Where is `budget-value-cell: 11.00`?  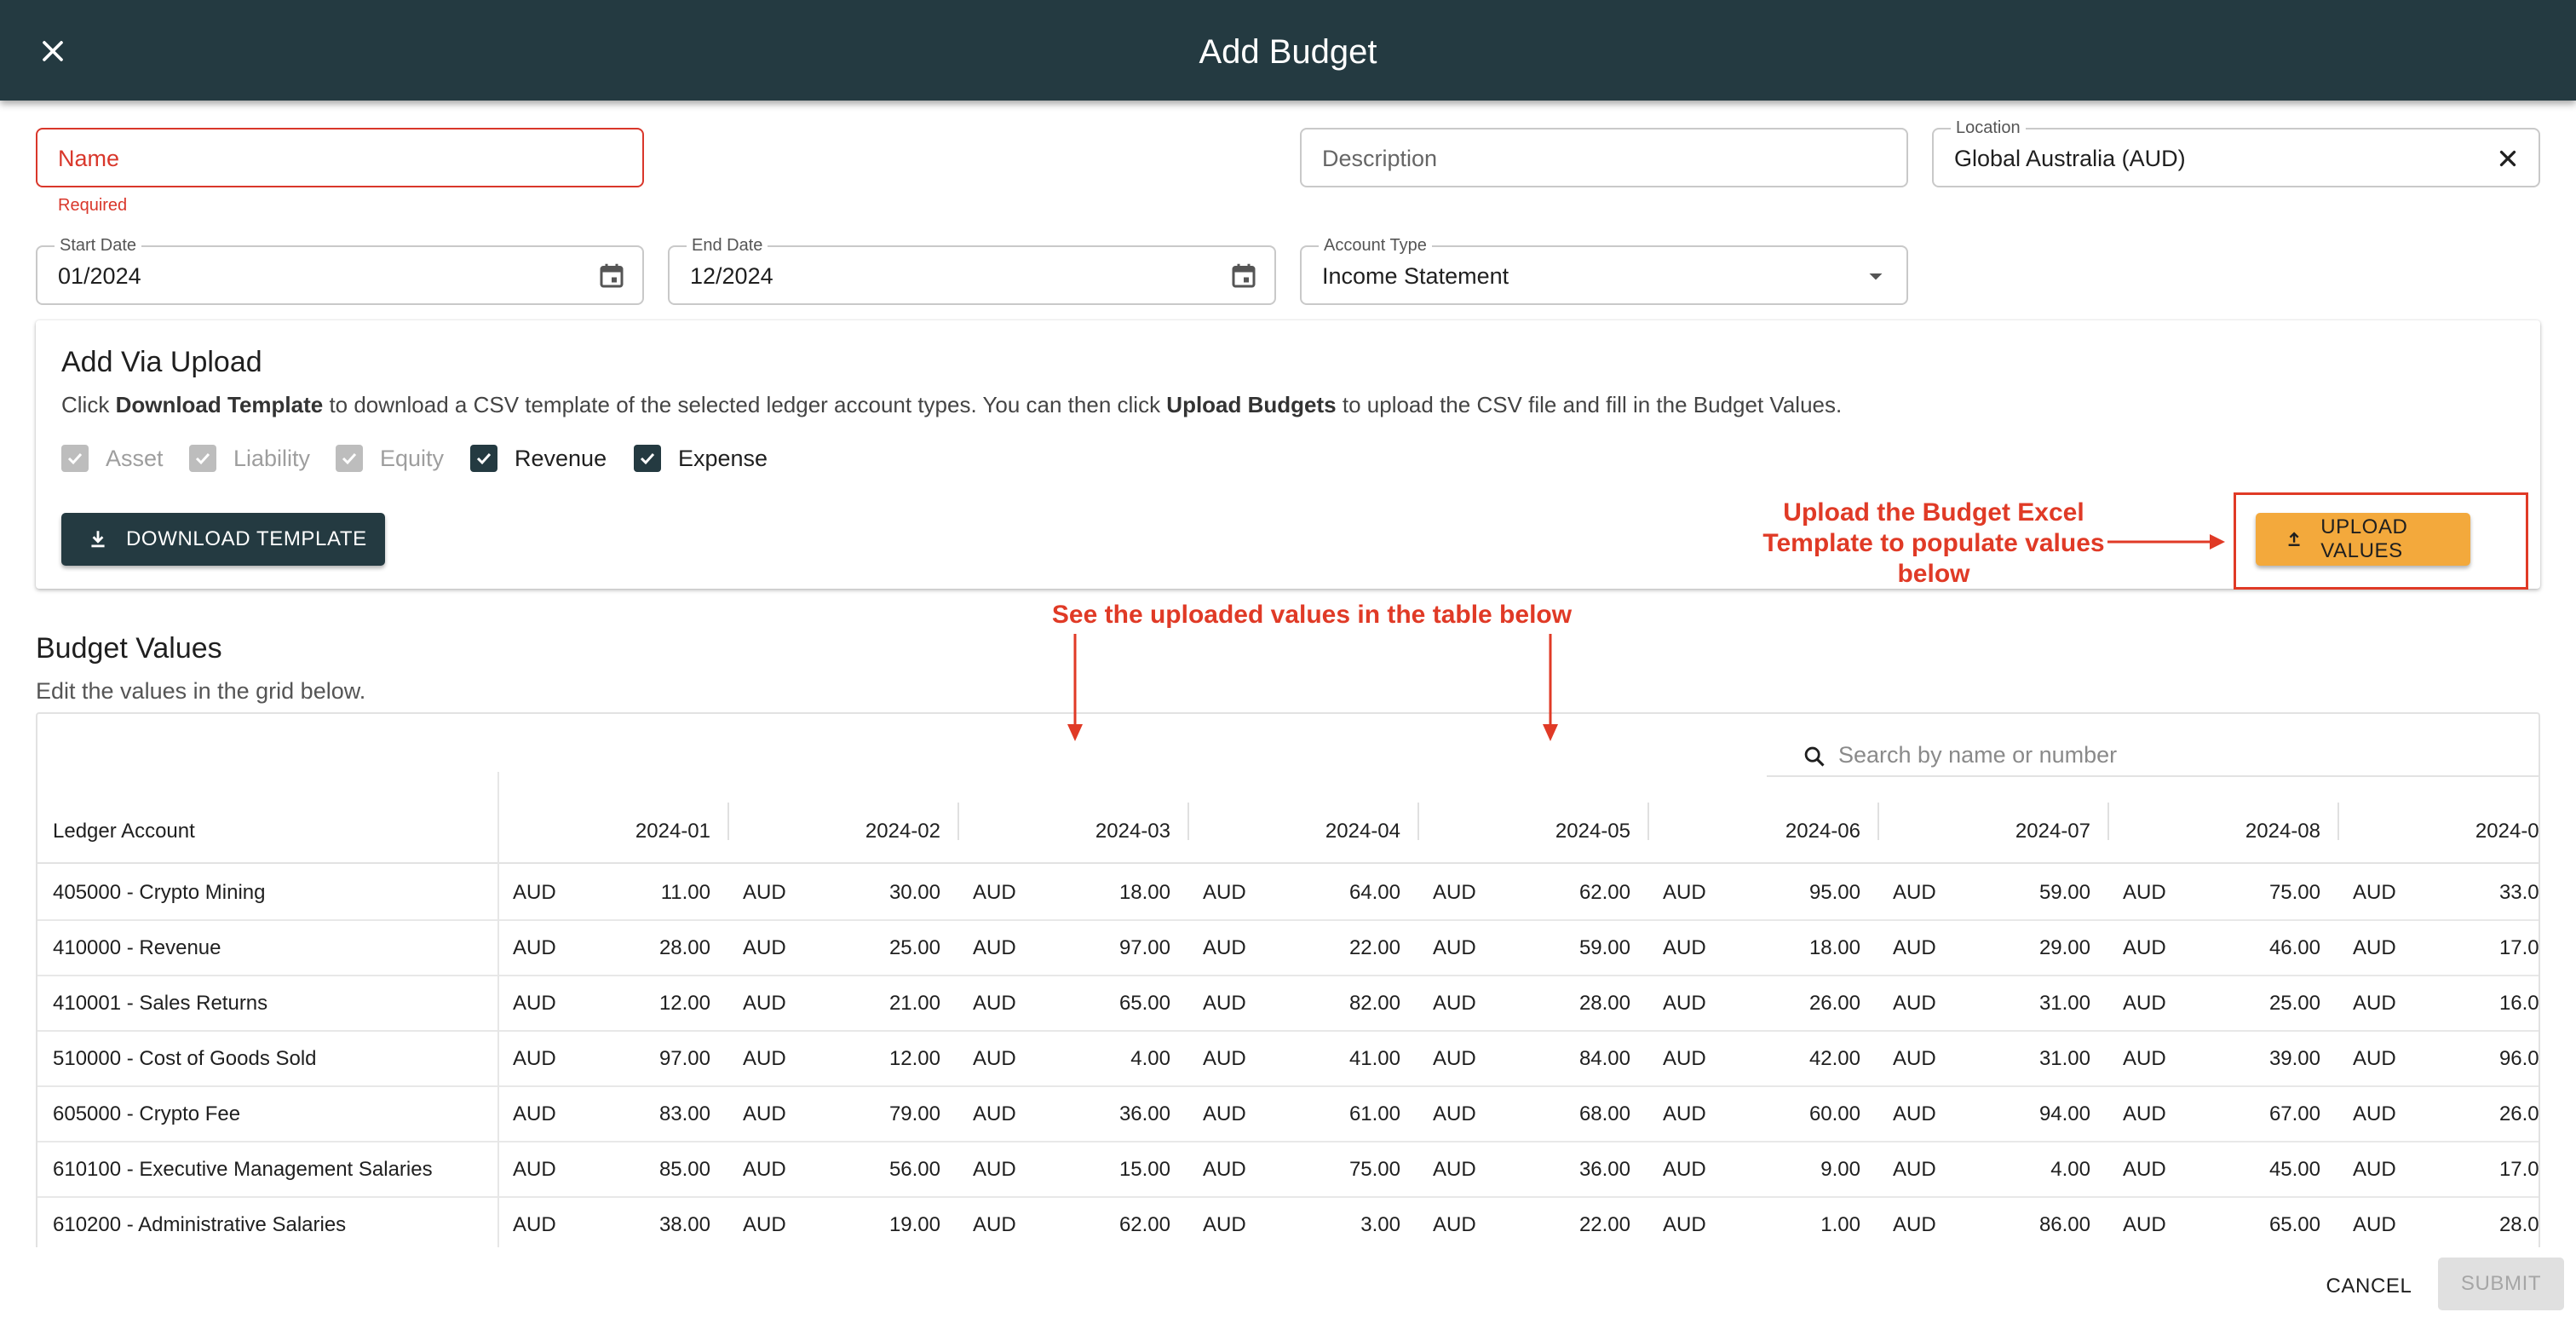 budget-value-cell: 11.00 is located at coordinates (659, 893).